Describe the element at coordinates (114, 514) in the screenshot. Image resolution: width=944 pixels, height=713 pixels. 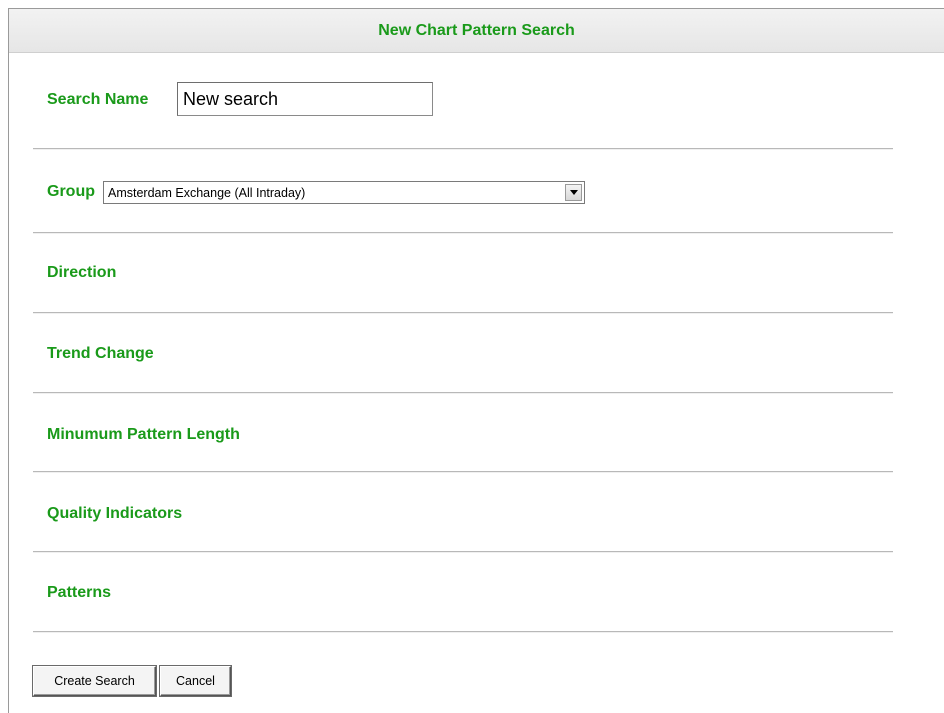
I see `section-quality-indicators: Quality Indicators` at that location.